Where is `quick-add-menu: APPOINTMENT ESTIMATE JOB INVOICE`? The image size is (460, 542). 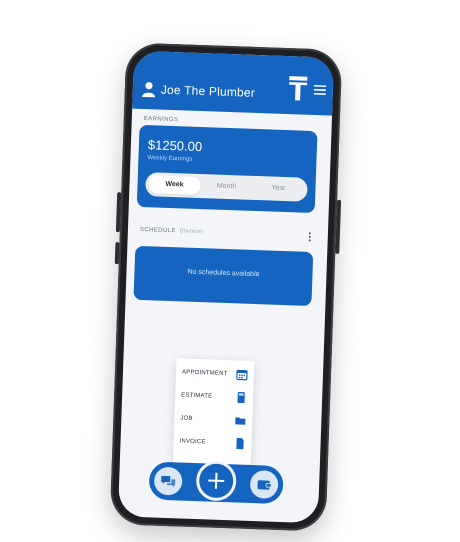 quick-add-menu: APPOINTMENT ESTIMATE JOB INVOICE is located at coordinates (213, 411).